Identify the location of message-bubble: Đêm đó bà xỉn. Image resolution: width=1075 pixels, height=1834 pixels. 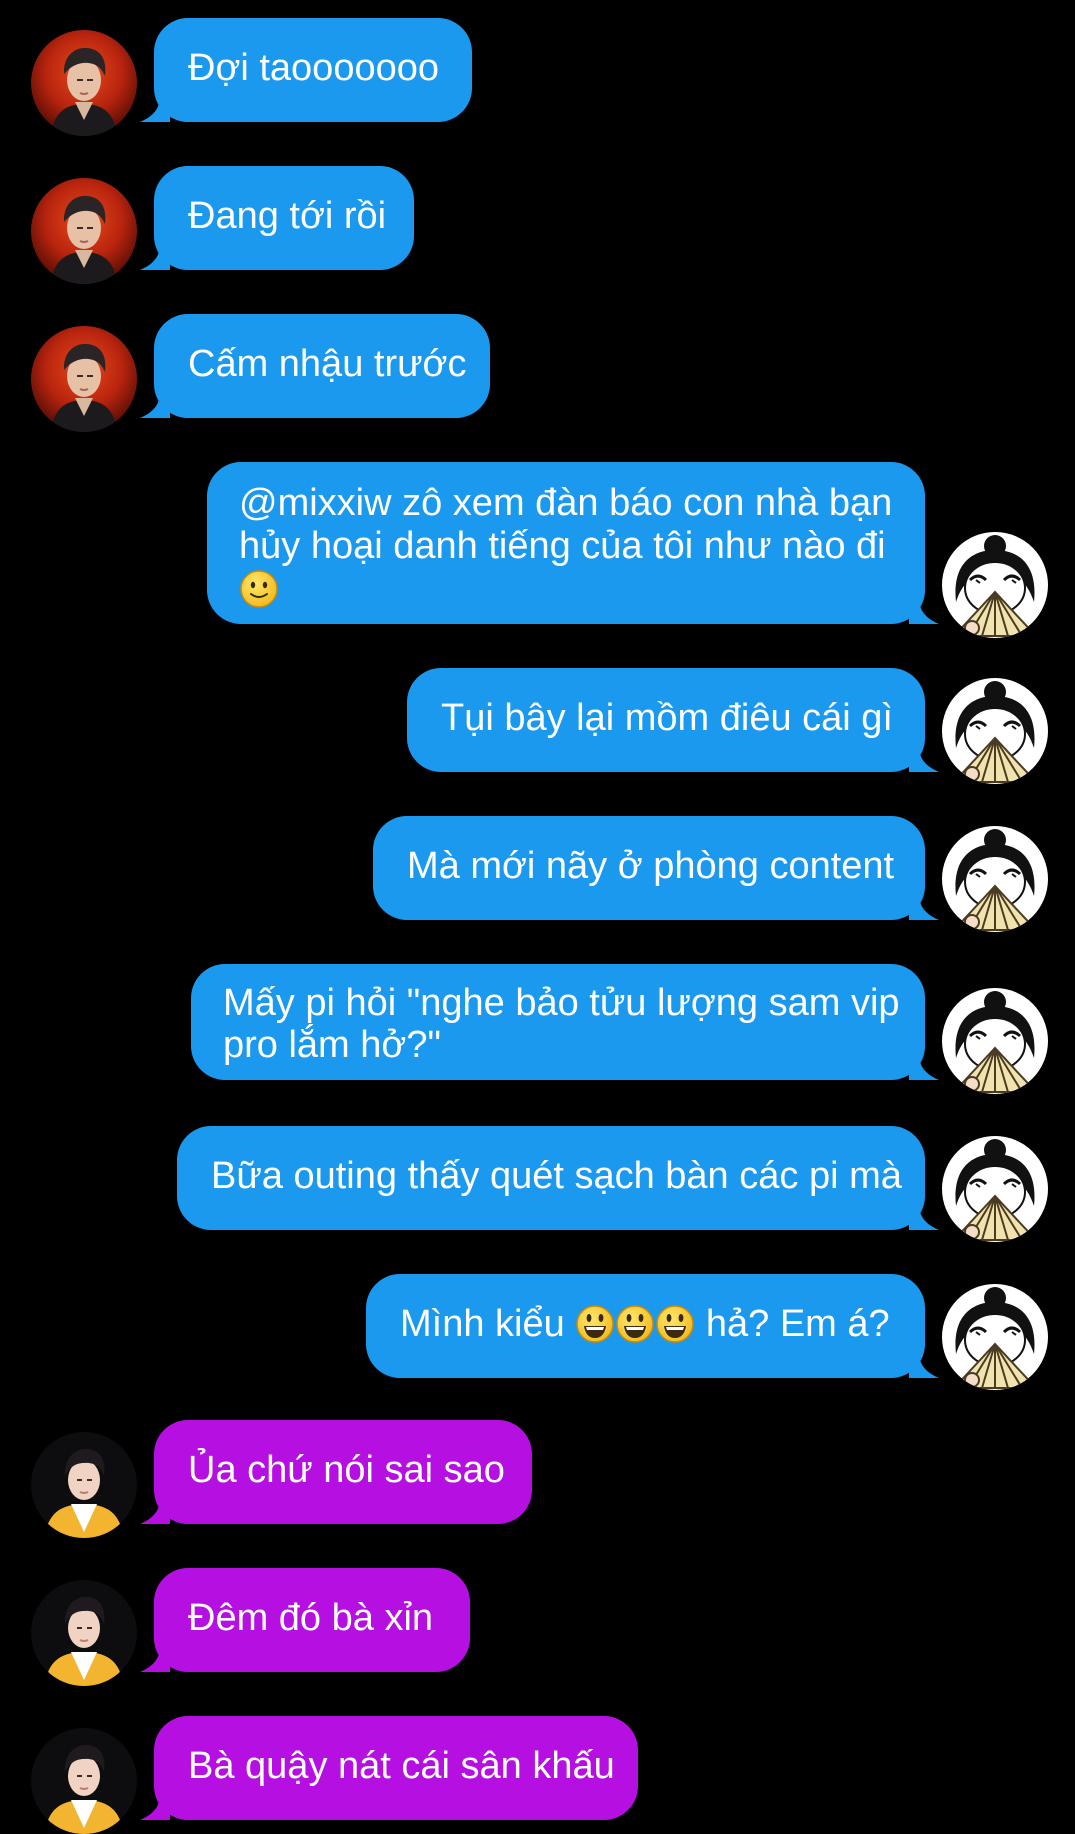
(305, 1620).